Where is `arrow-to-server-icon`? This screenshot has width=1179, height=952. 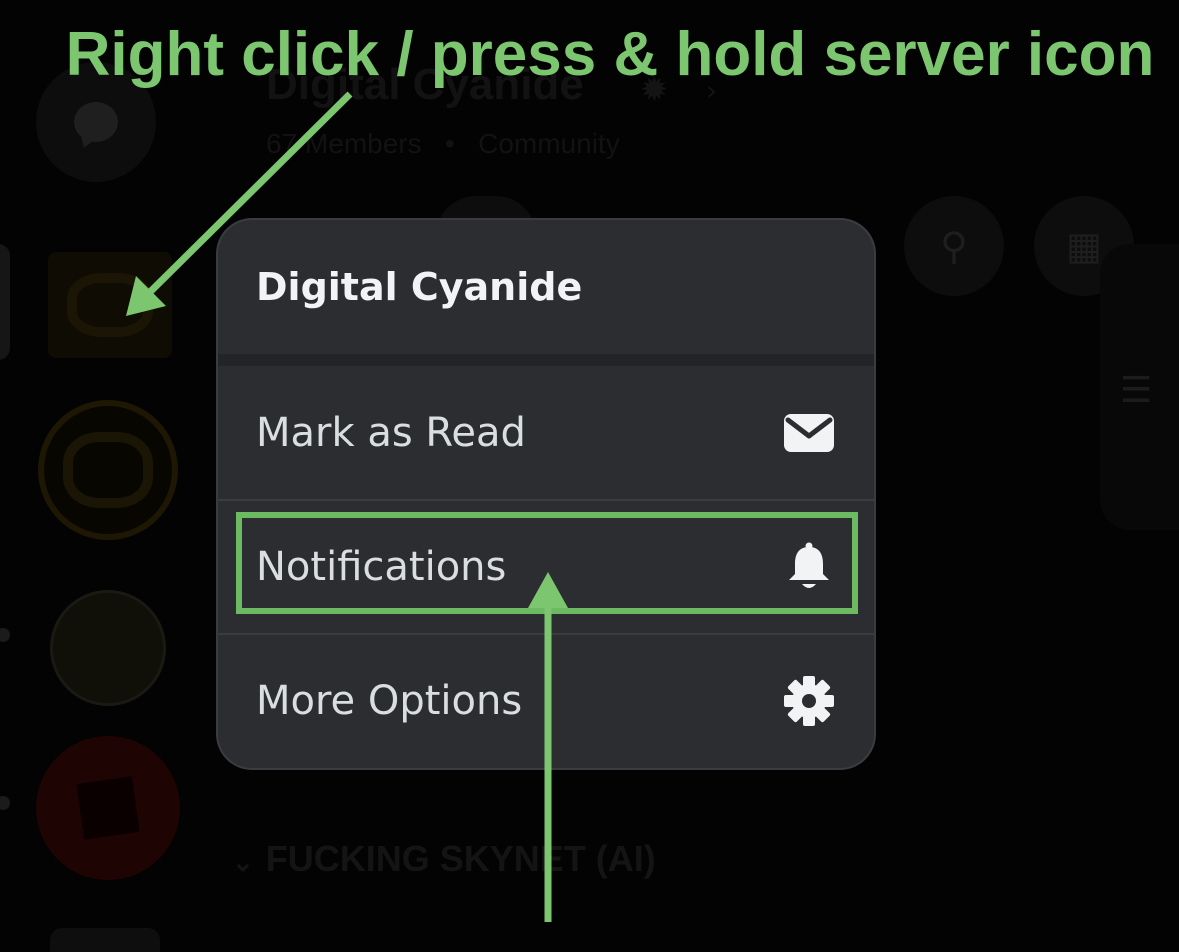
arrow-to-server-icon is located at coordinates (239, 203).